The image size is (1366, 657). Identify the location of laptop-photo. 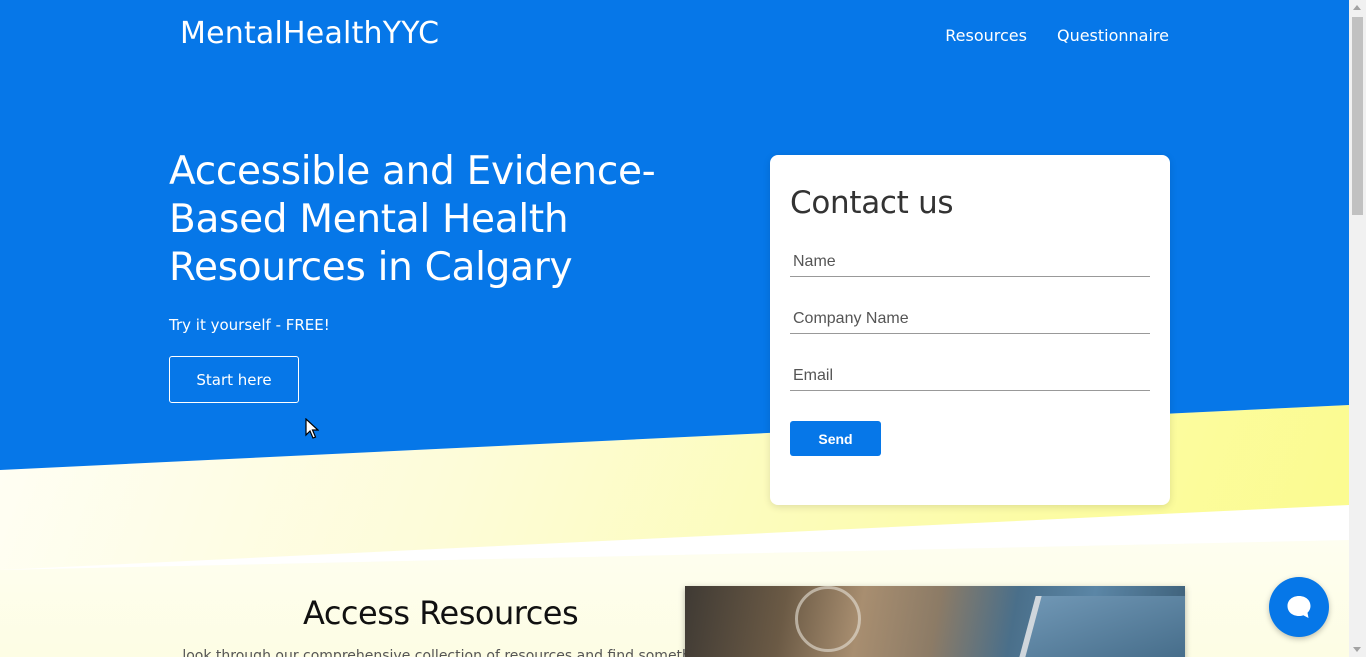
(935, 621).